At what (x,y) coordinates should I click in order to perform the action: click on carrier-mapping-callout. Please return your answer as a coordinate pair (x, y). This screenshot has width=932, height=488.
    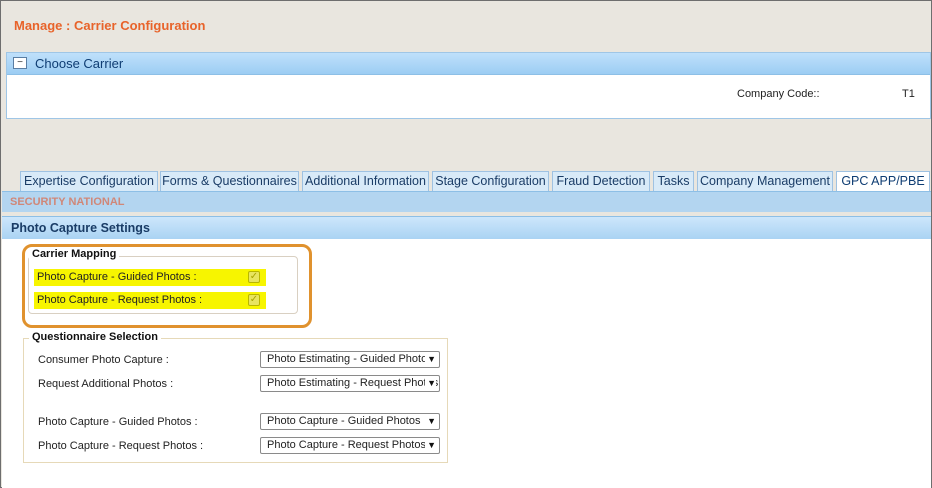
    Looking at the image, I should click on (167, 286).